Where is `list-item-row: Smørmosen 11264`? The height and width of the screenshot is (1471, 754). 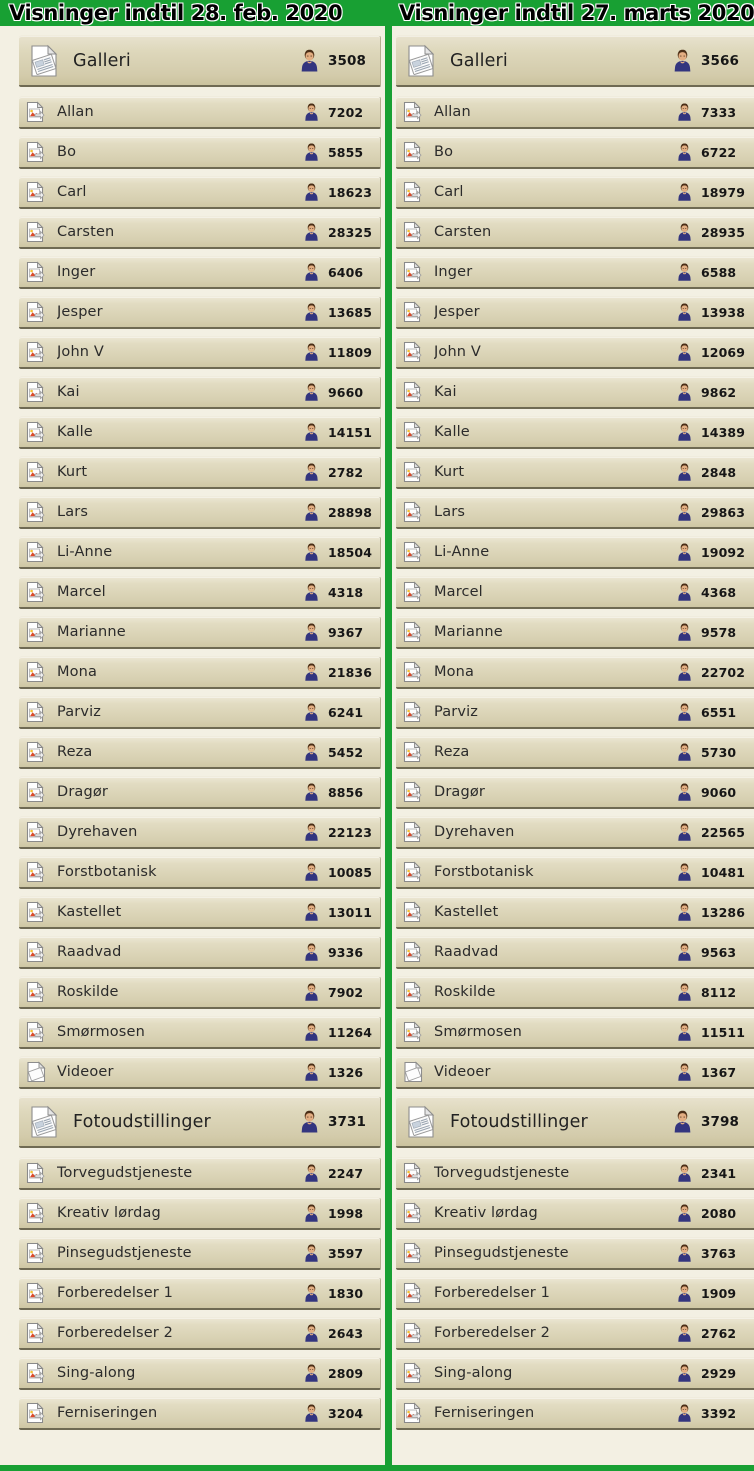 list-item-row: Smørmosen 11264 is located at coordinates (200, 1032).